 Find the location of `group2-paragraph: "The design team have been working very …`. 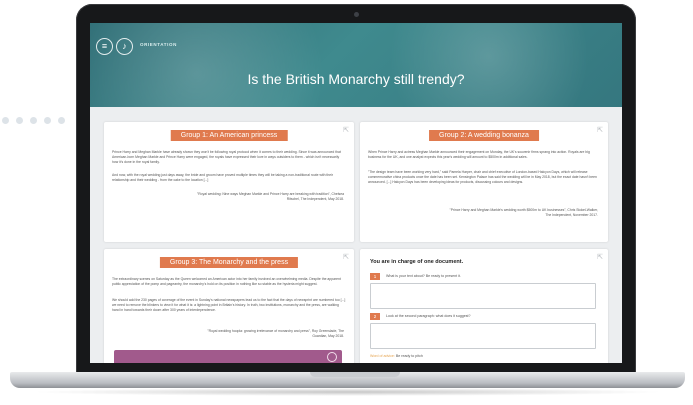

group2-paragraph: "The design team have been working very … is located at coordinates (482, 177).